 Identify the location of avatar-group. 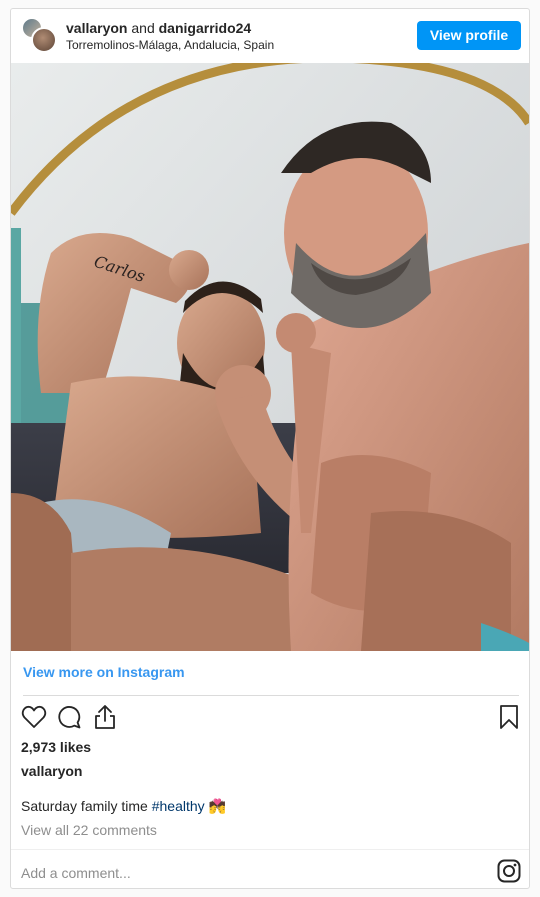
(39, 35).